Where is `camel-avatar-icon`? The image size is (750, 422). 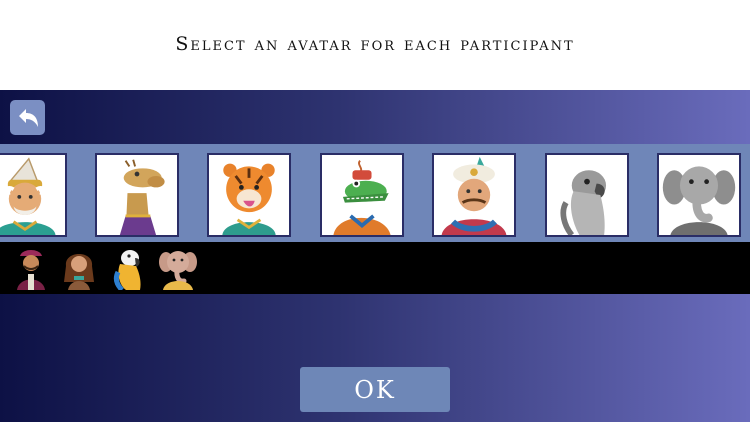
camel-avatar-icon is located at coordinates (137, 195).